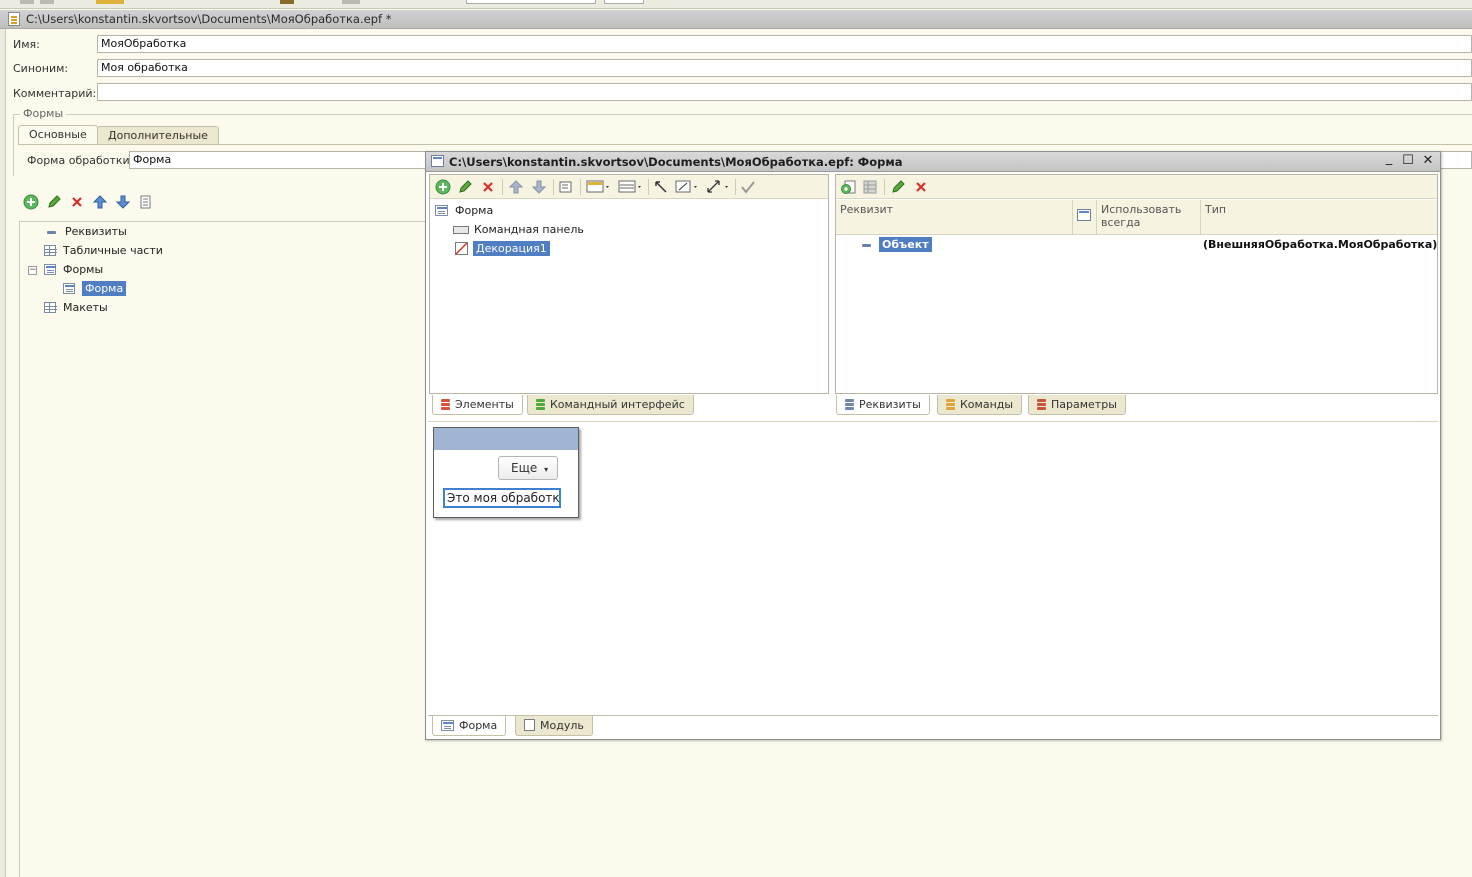  Describe the element at coordinates (113, 250) in the screenshot. I see `tree-item-label: Табличные части` at that location.